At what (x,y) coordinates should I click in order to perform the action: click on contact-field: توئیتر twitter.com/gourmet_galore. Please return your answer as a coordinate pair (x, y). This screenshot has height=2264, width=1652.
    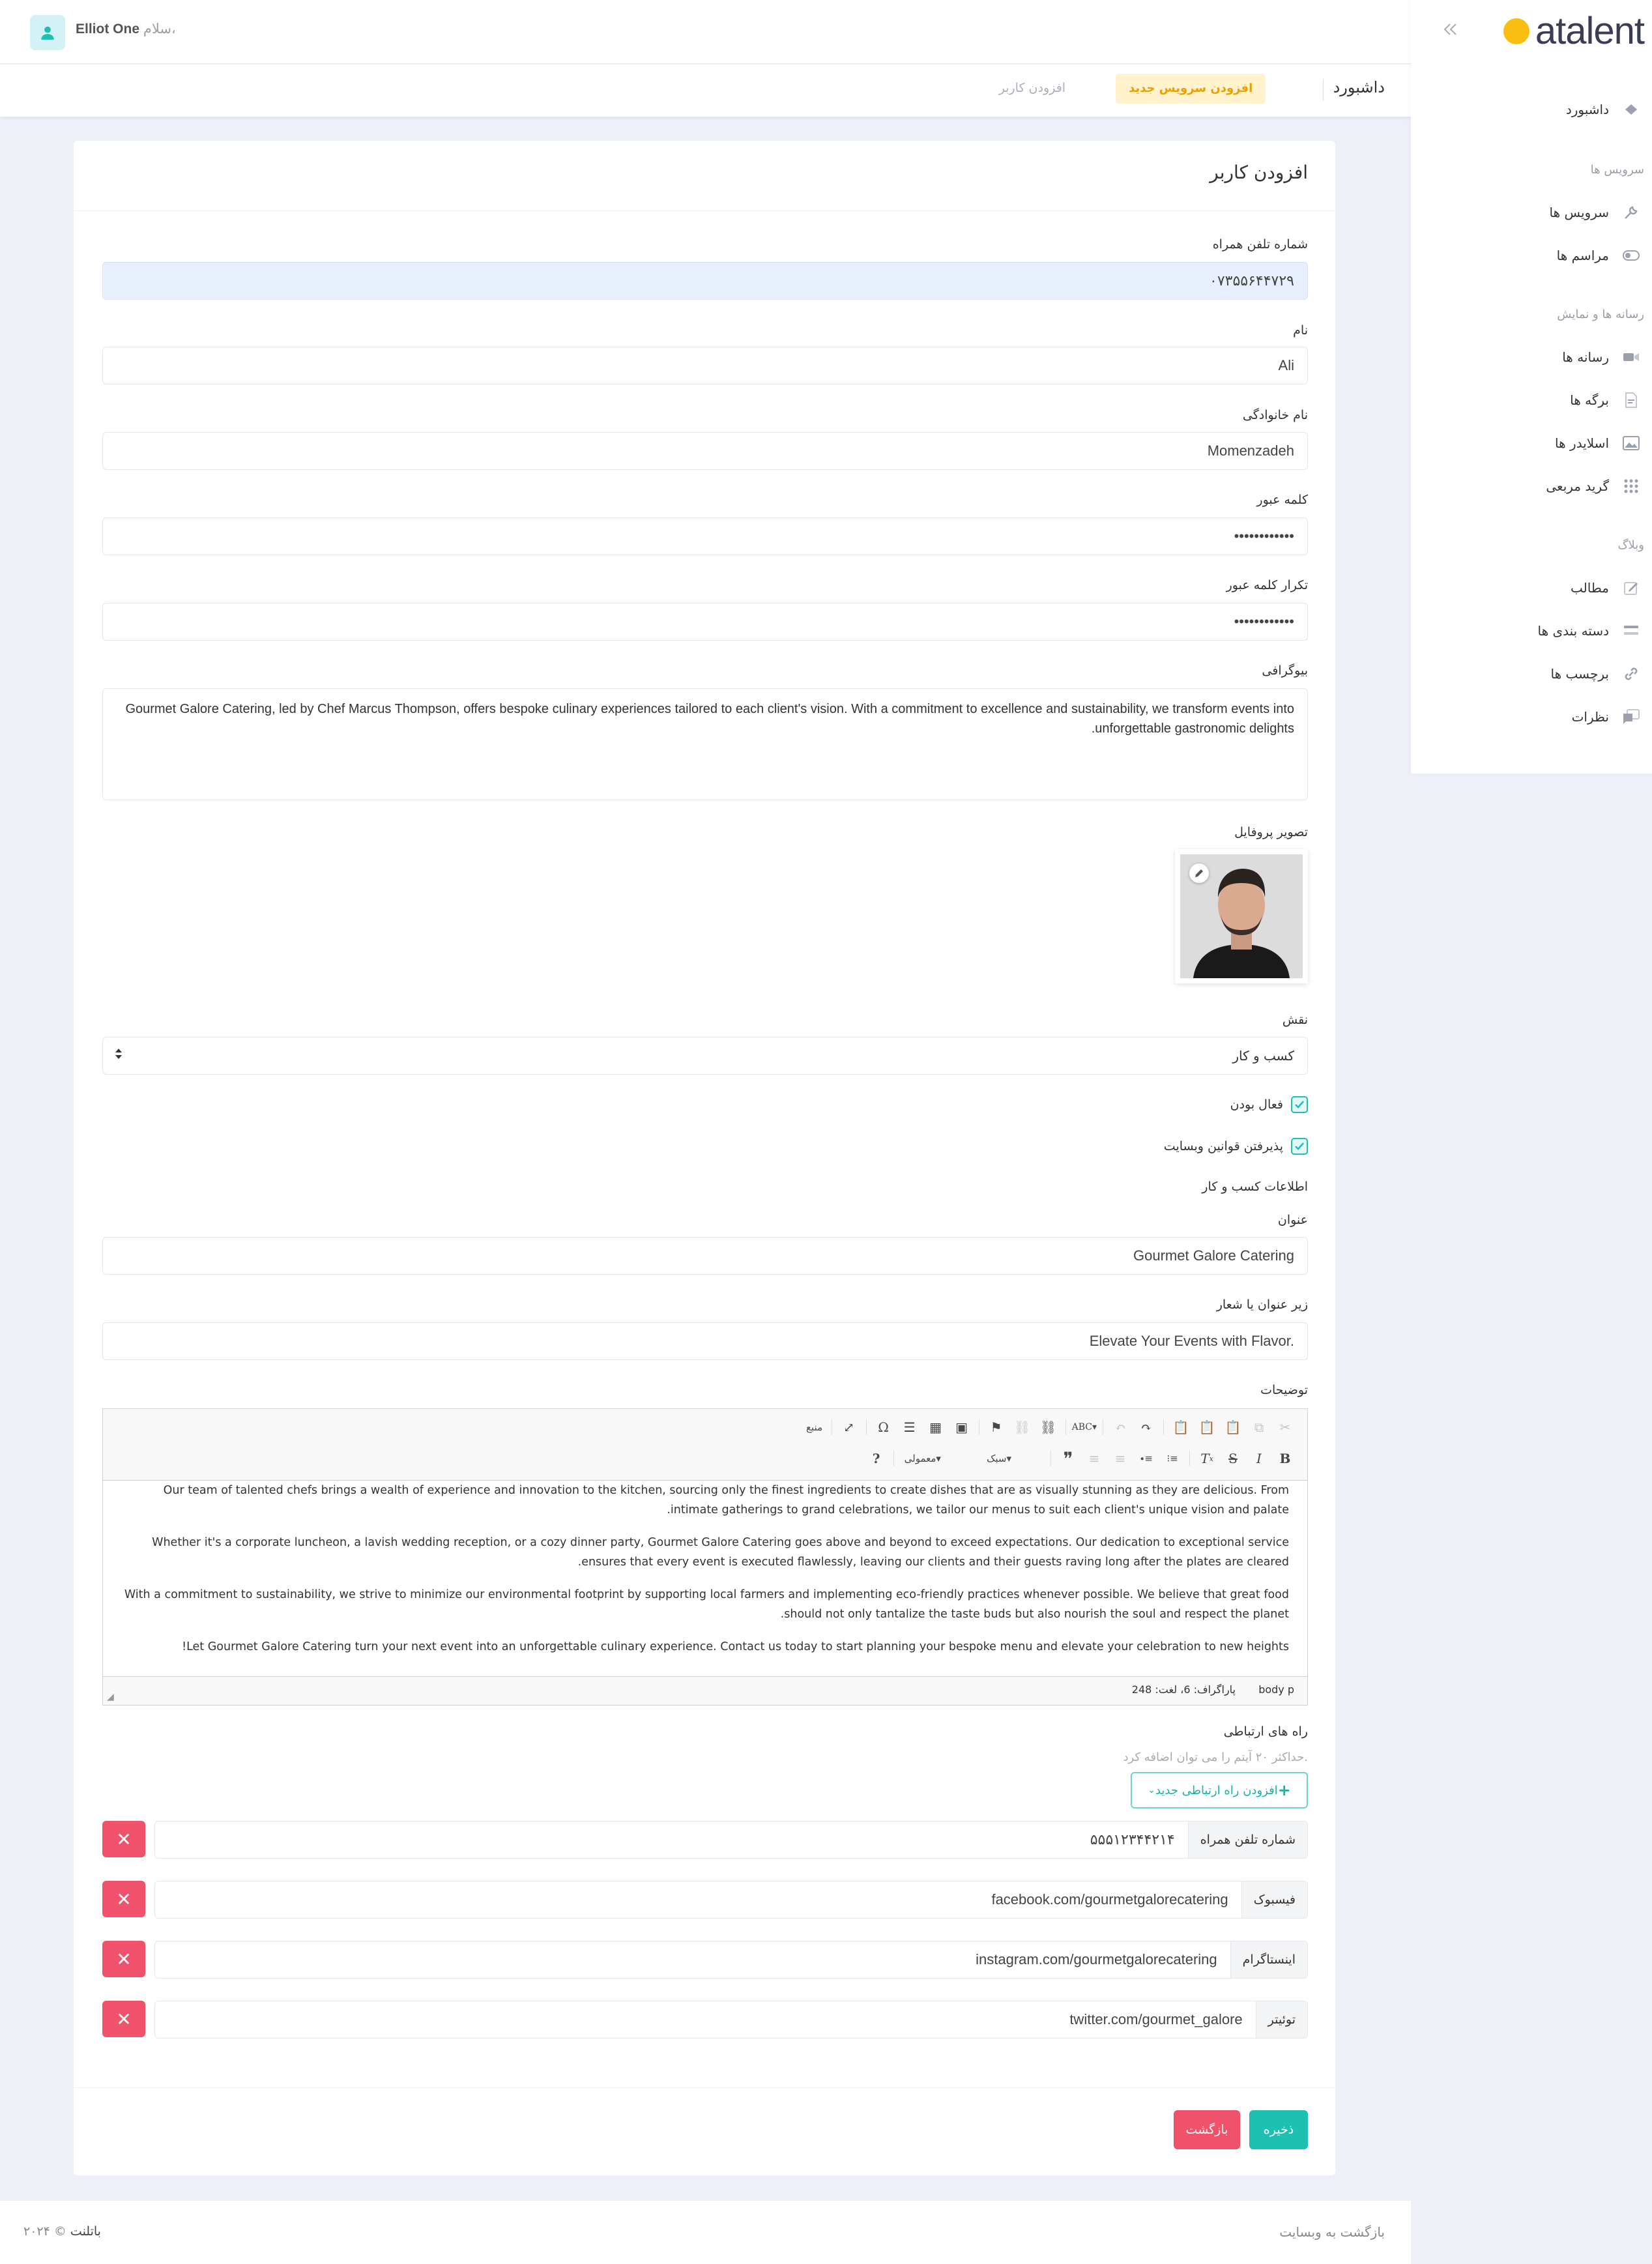
    Looking at the image, I should click on (731, 2020).